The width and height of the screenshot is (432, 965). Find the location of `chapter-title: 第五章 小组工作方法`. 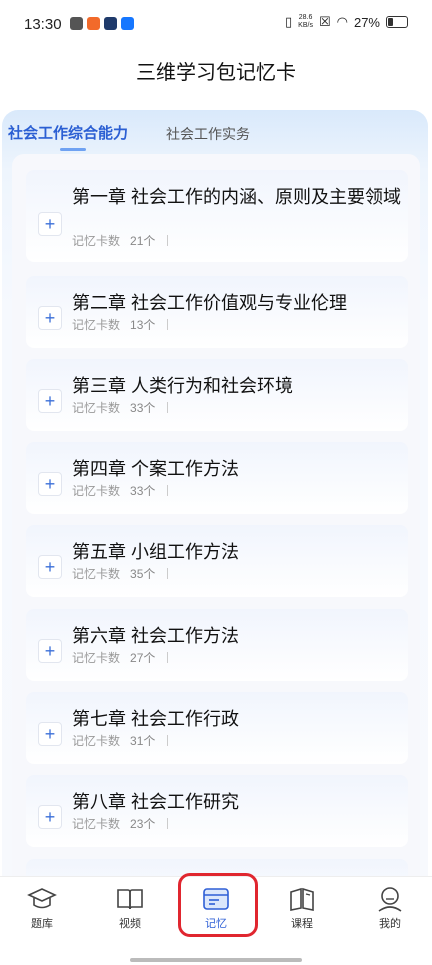

chapter-title: 第五章 小组工作方法 is located at coordinates (156, 552).